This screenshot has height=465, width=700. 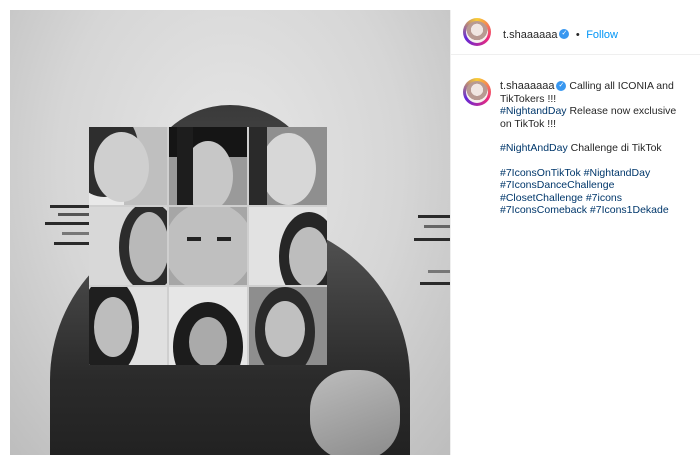 What do you see at coordinates (540, 173) in the screenshot?
I see `hashtag-link: #7IconsOnTikTok` at bounding box center [540, 173].